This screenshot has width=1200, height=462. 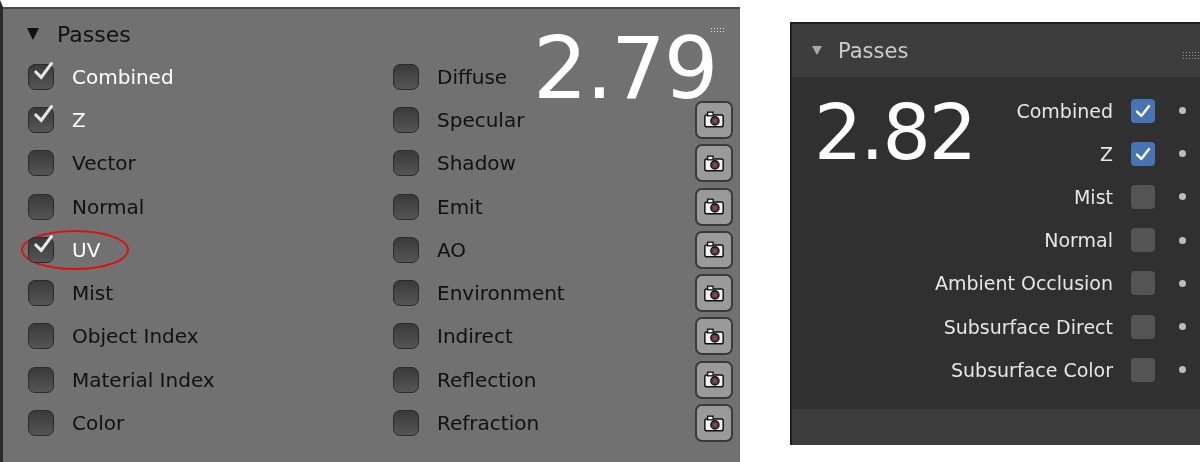 What do you see at coordinates (460, 206) in the screenshot?
I see `checkbox-label: Emit` at bounding box center [460, 206].